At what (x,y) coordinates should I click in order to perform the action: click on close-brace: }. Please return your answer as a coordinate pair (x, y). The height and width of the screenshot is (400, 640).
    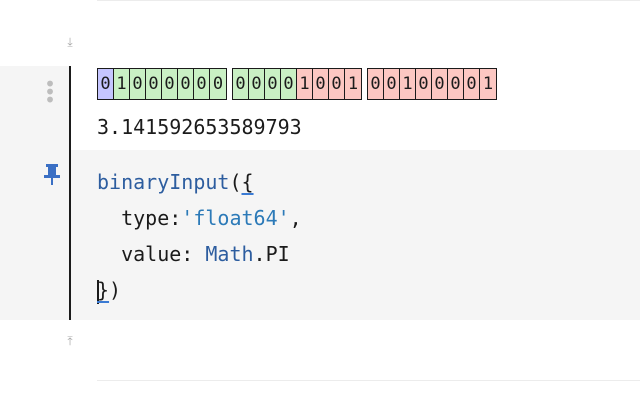
    Looking at the image, I should click on (103, 290).